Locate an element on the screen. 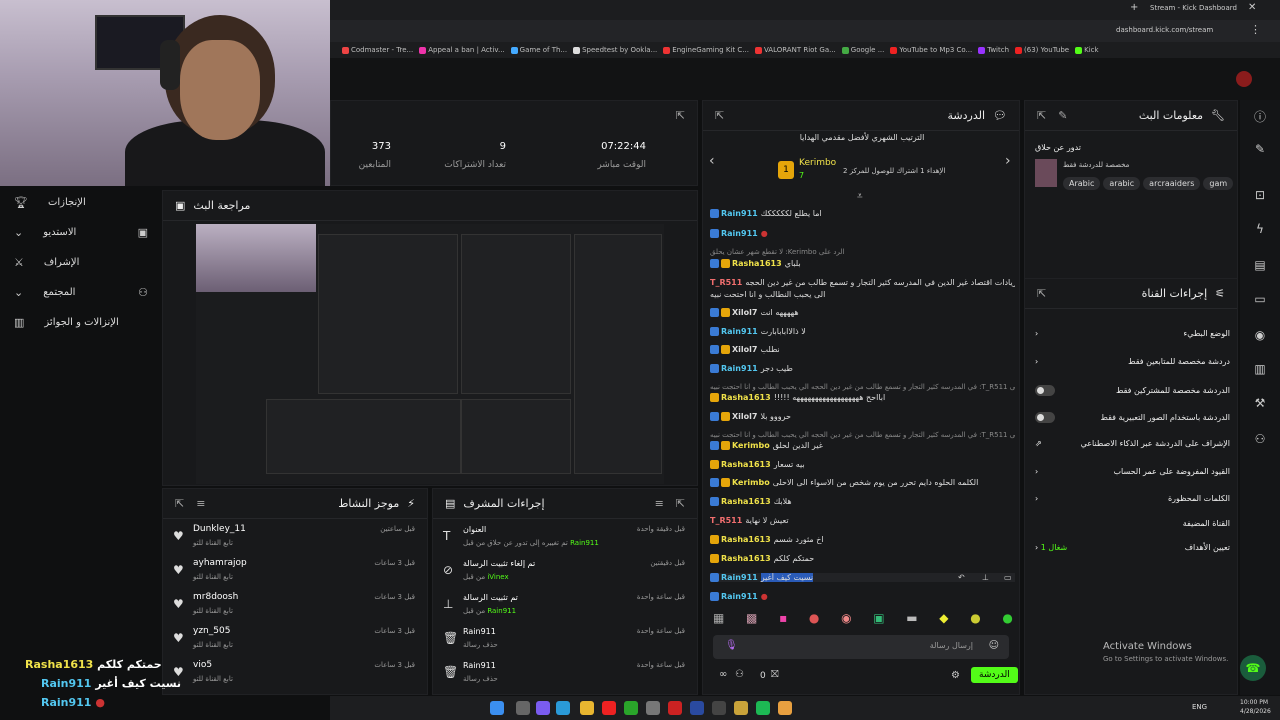  obs-icon is located at coordinates (653, 708).